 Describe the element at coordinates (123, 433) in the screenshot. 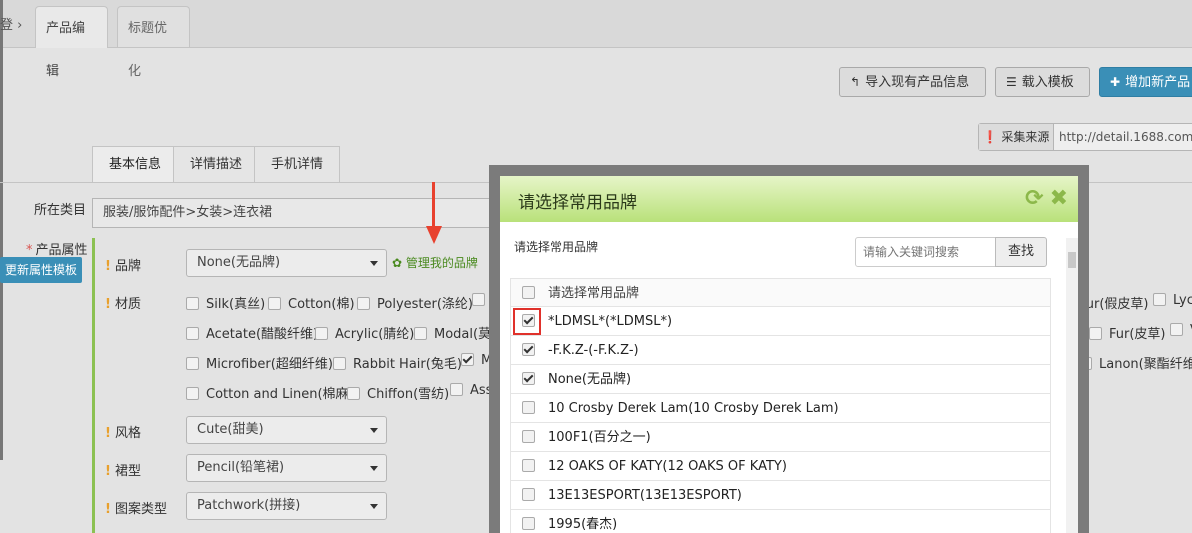

I see `style-label: ! 风格` at that location.